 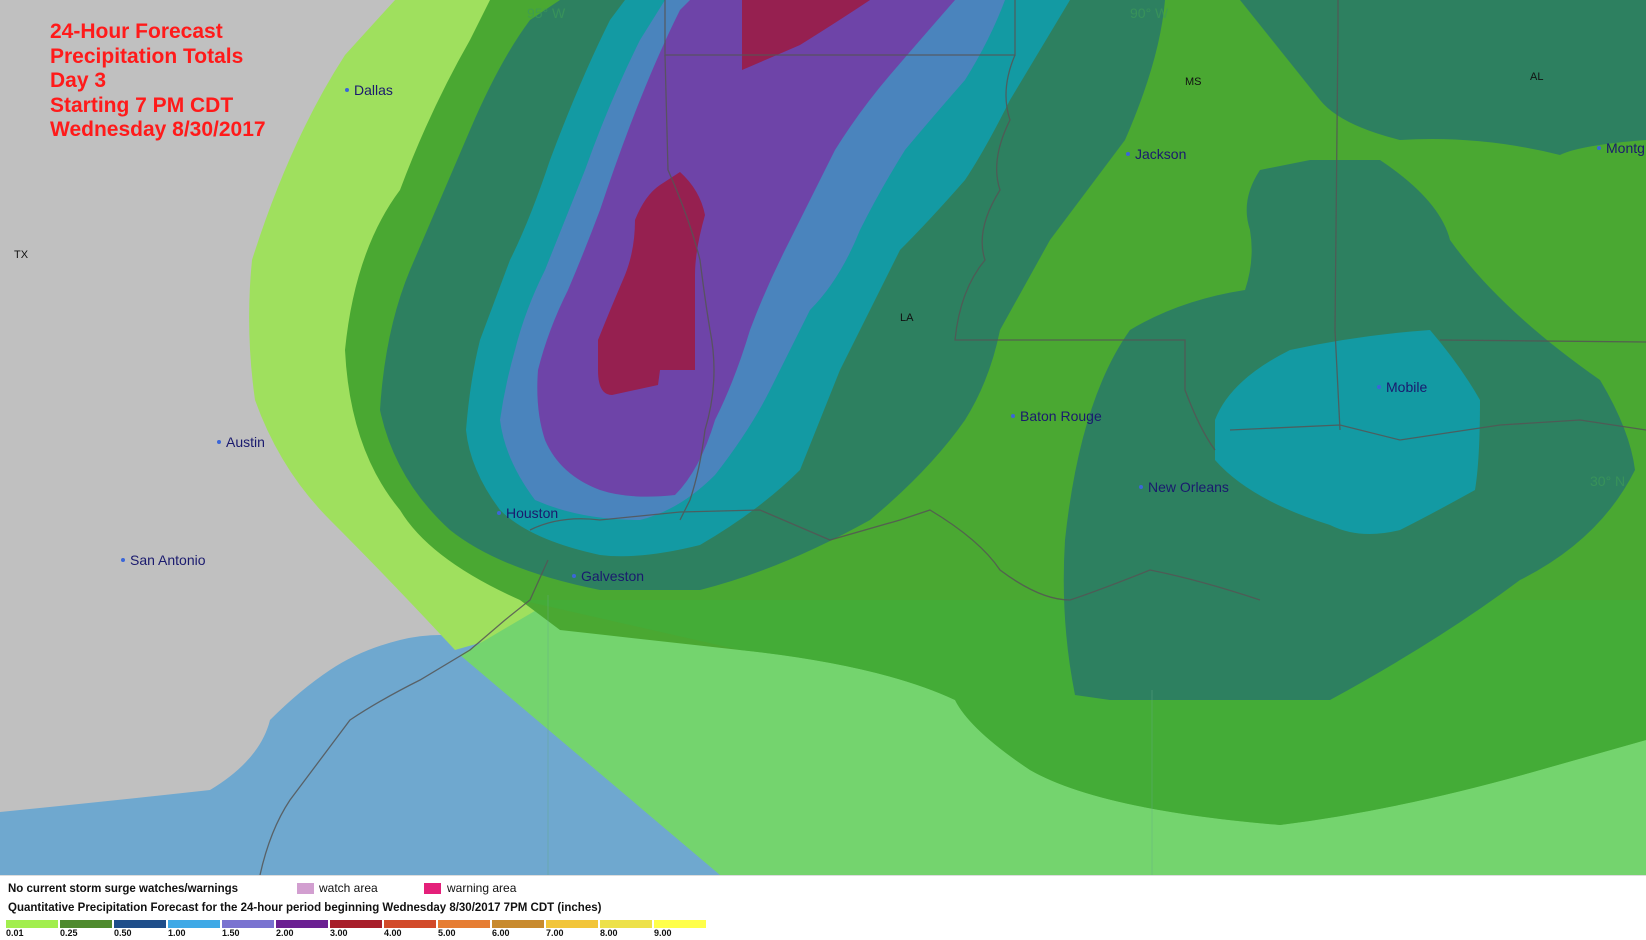 I want to click on scale-label-8-00: 8.00, so click(x=609, y=933).